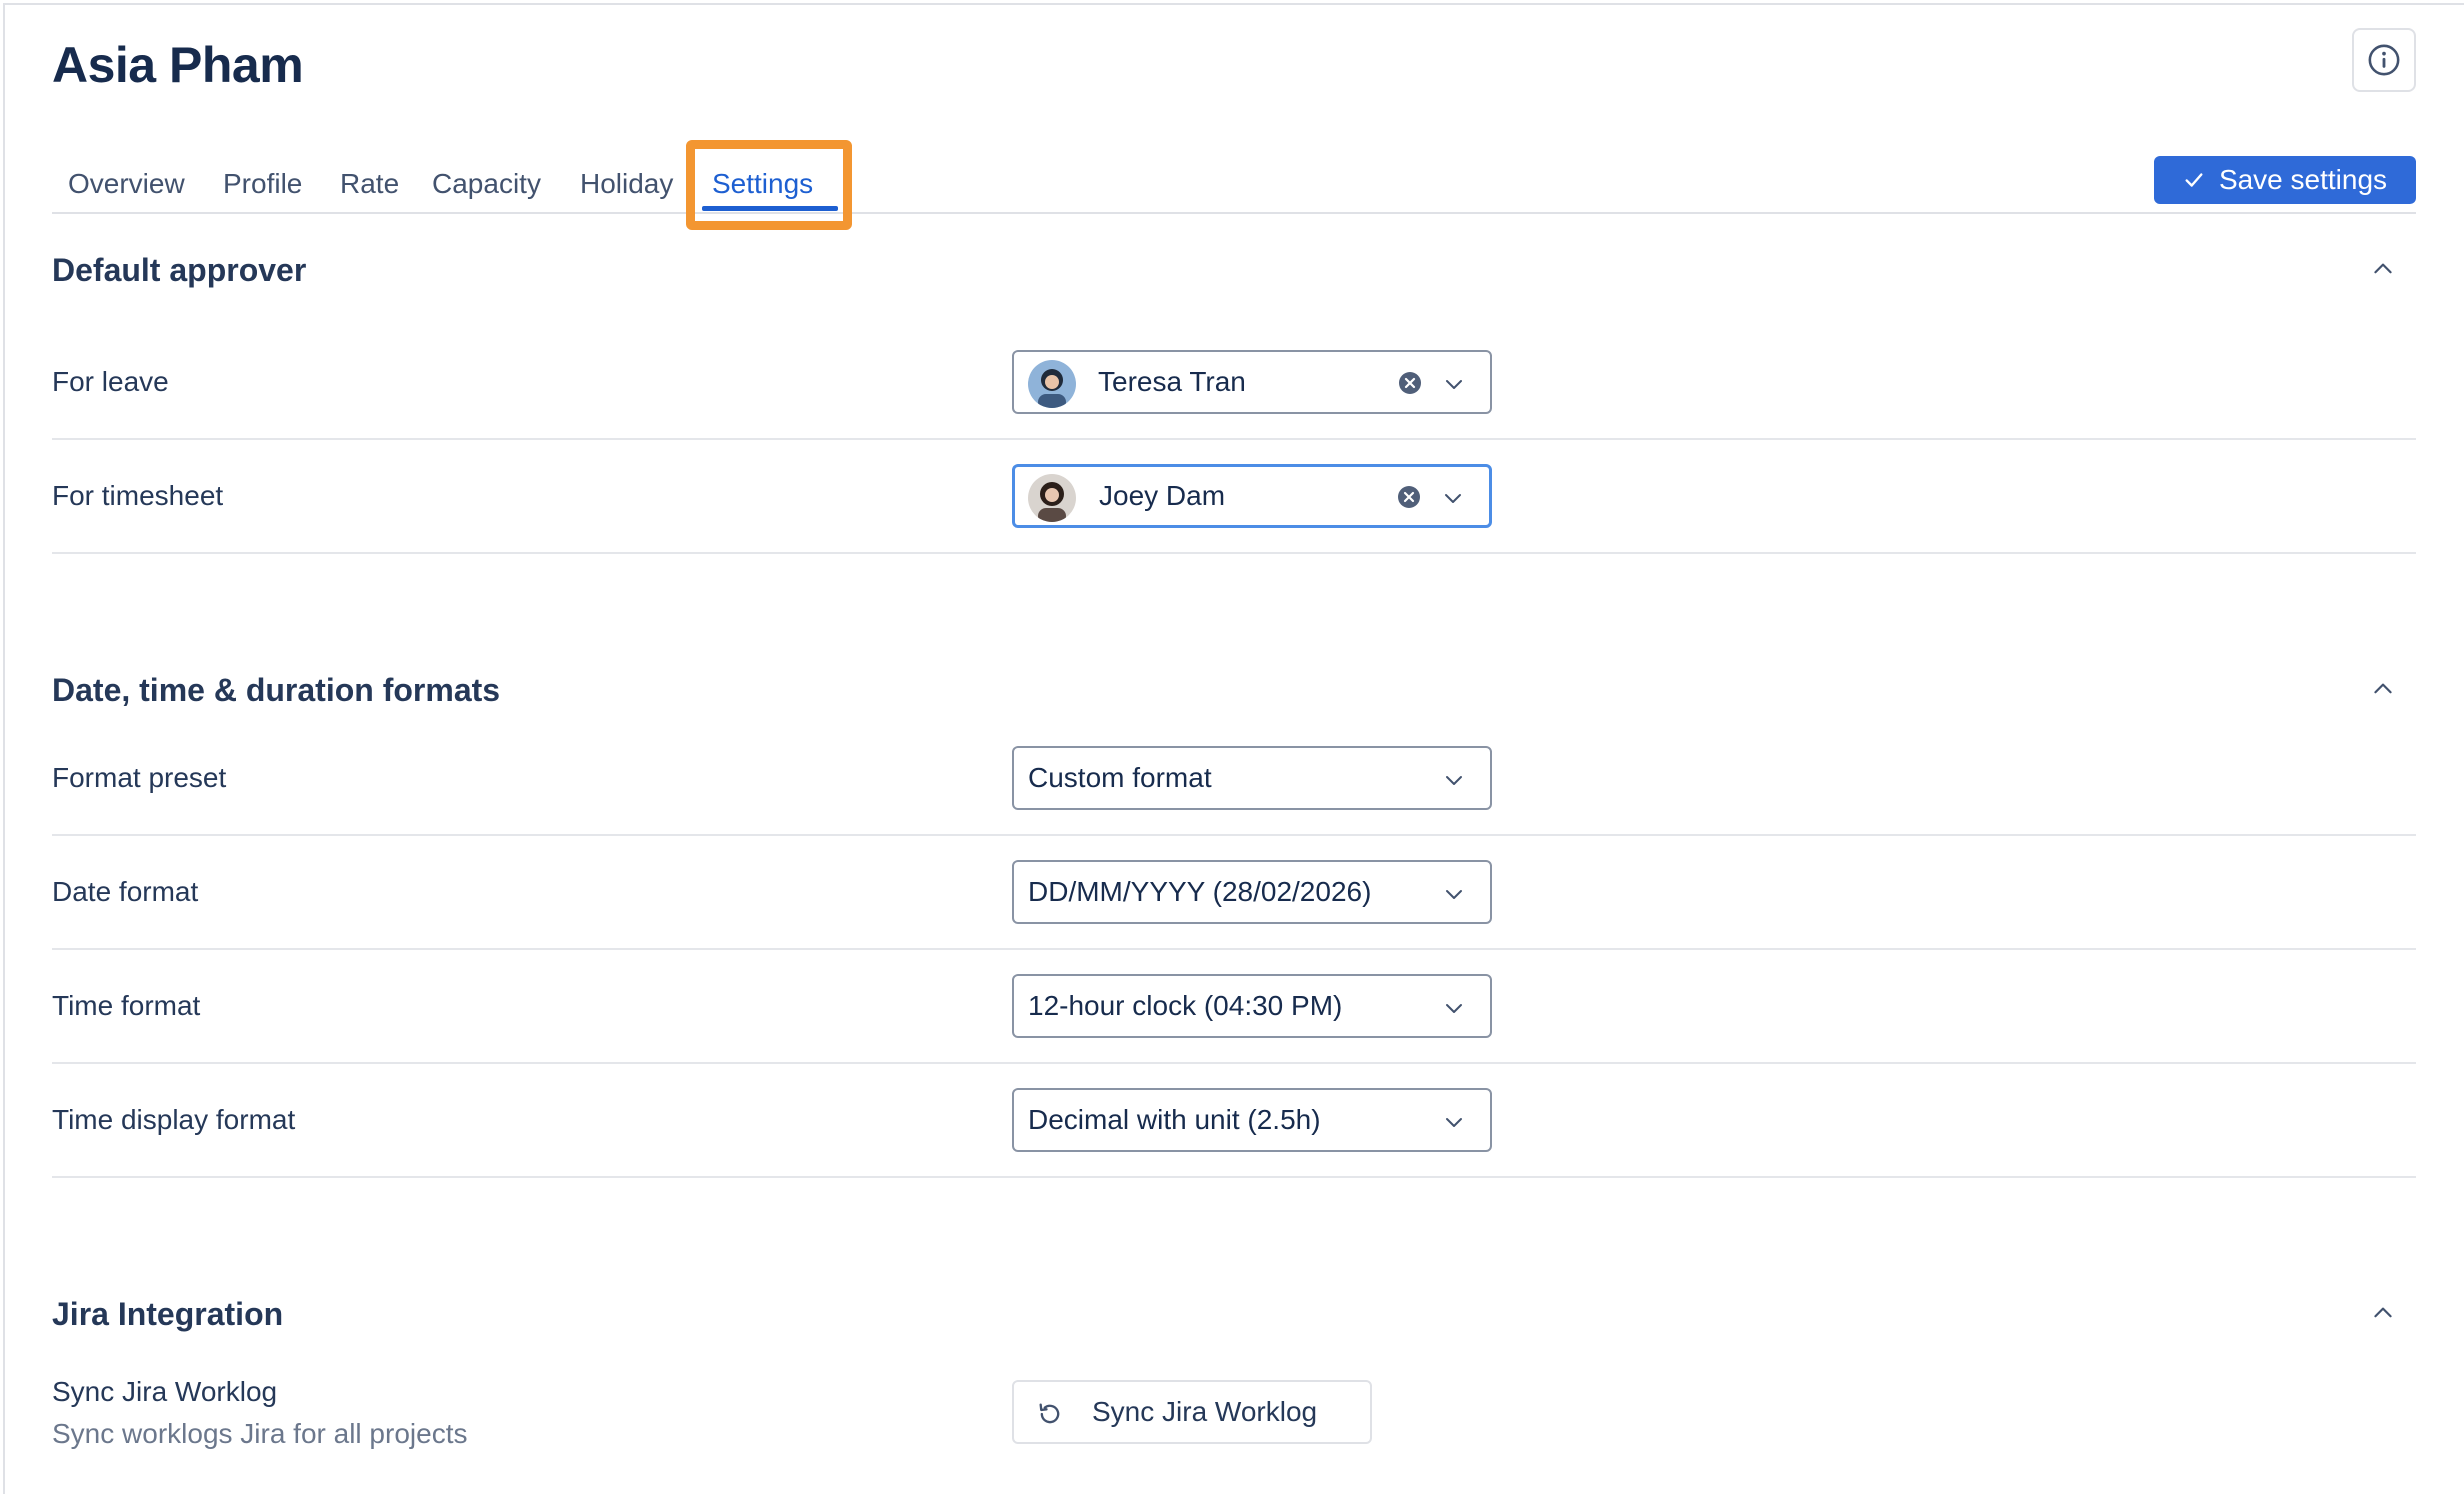 The image size is (2464, 1494). Describe the element at coordinates (138, 495) in the screenshot. I see `for-timesheet-label: For timesheet` at that location.